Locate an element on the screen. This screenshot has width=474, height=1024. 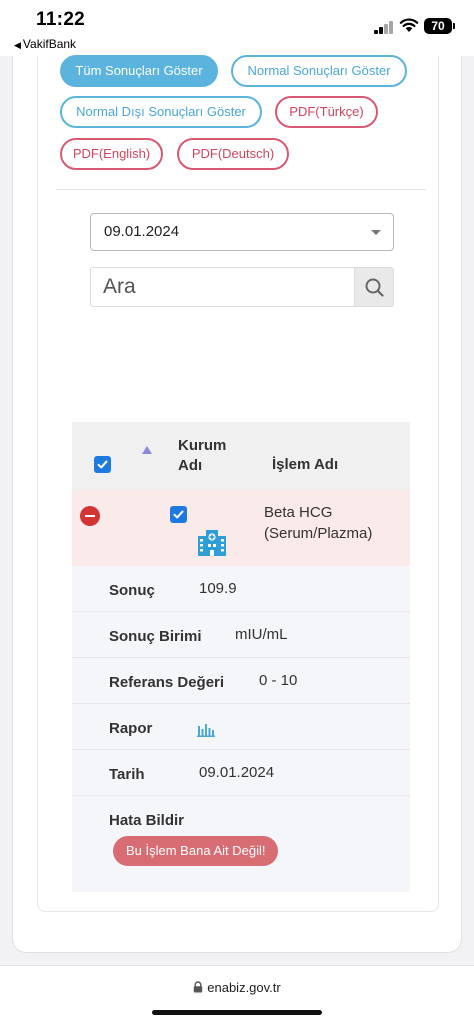
detail-row-result: Sonuç 109.9 is located at coordinates (241, 589).